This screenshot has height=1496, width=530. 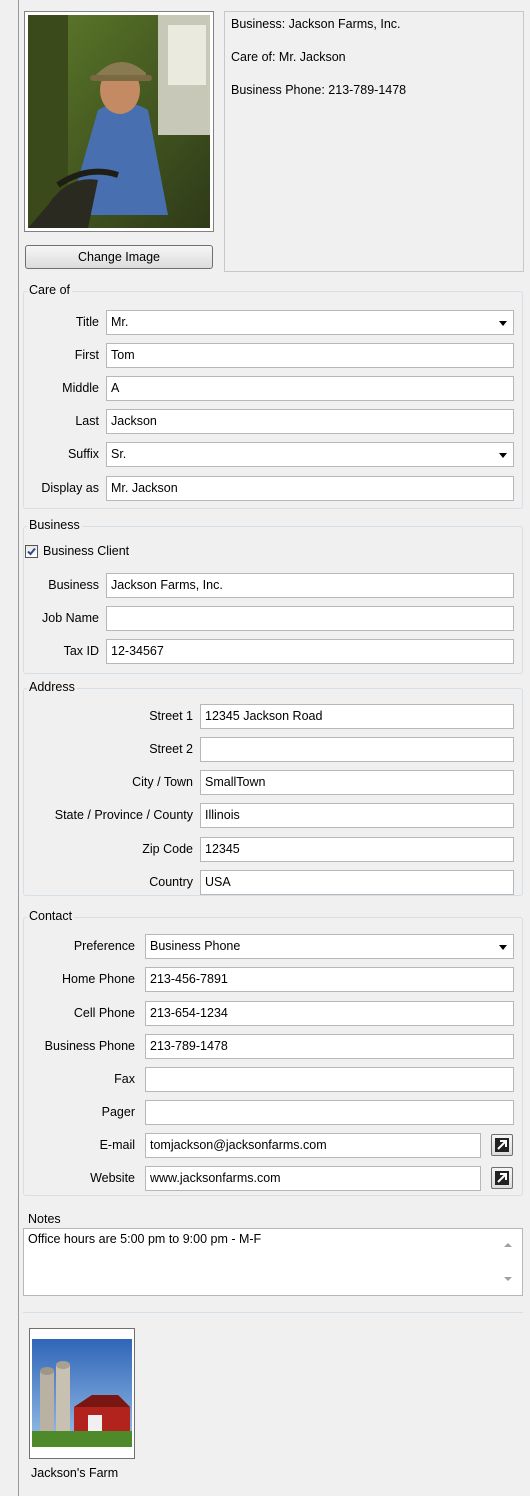 What do you see at coordinates (51, 916) in the screenshot?
I see `contact-group-title: Contact` at bounding box center [51, 916].